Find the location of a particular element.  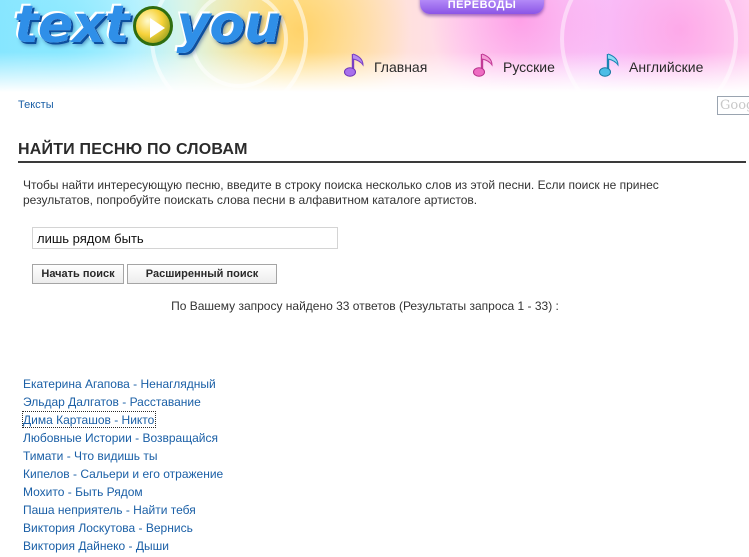

list-item: Екатерина Агапова - Ненаглядный is located at coordinates (123, 386).